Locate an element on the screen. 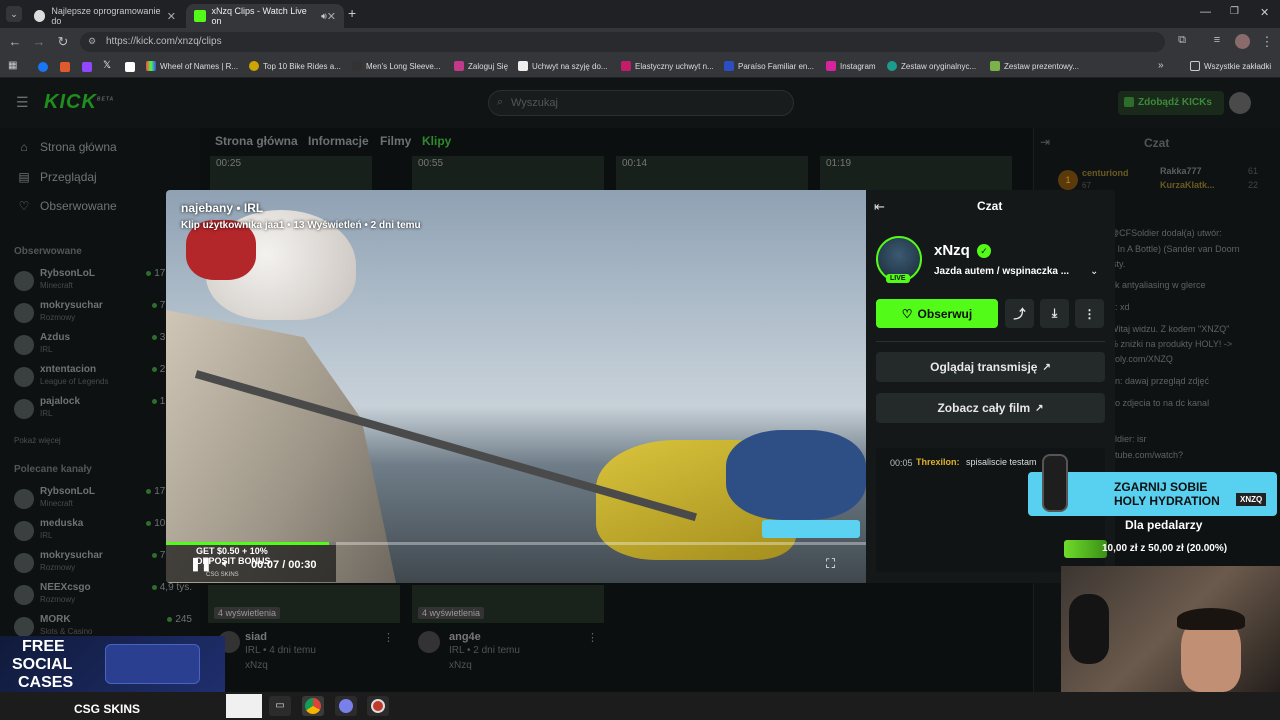  shirt-icon is located at coordinates (357, 66).